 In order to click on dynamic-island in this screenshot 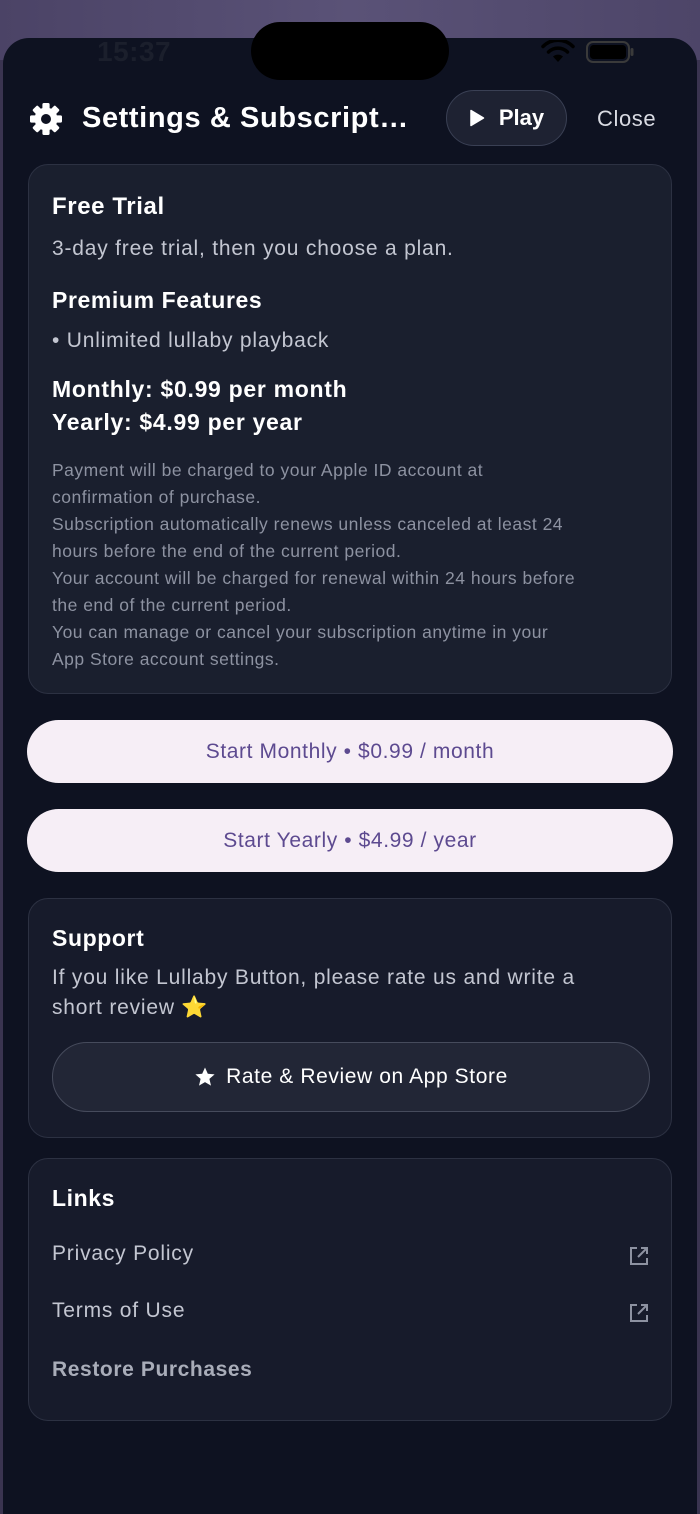, I will do `click(350, 51)`.